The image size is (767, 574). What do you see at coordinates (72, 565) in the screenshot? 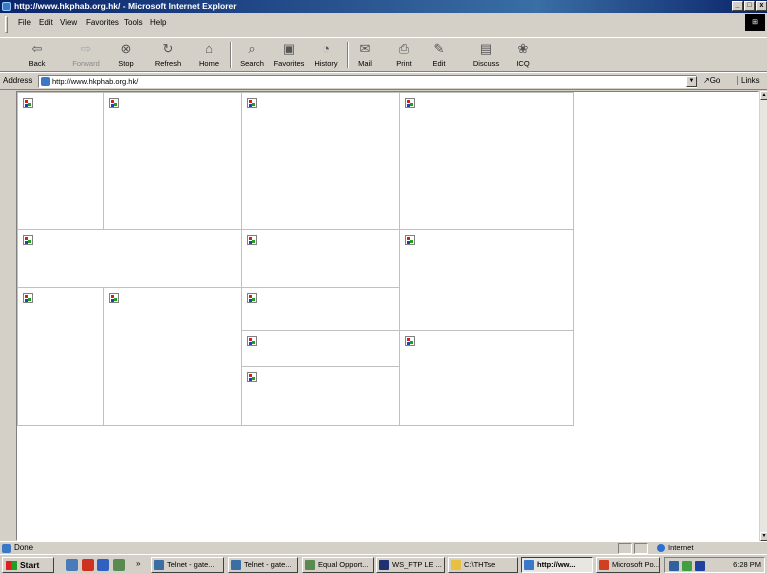
I see `desktop-icon` at bounding box center [72, 565].